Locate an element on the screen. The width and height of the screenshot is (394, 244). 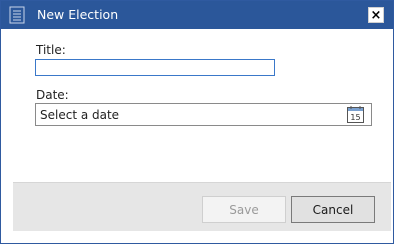
title-field-label: Title: is located at coordinates (51, 50).